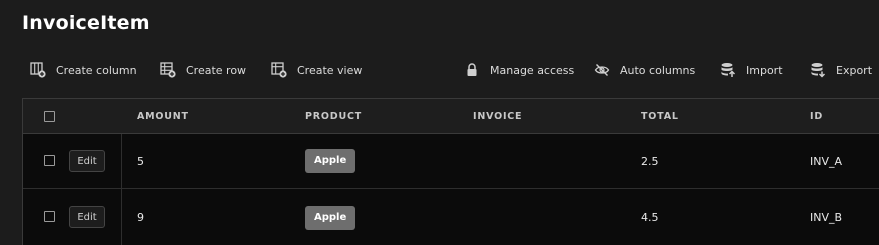 This screenshot has width=879, height=245. What do you see at coordinates (826, 161) in the screenshot?
I see `cell-id: INV_A` at bounding box center [826, 161].